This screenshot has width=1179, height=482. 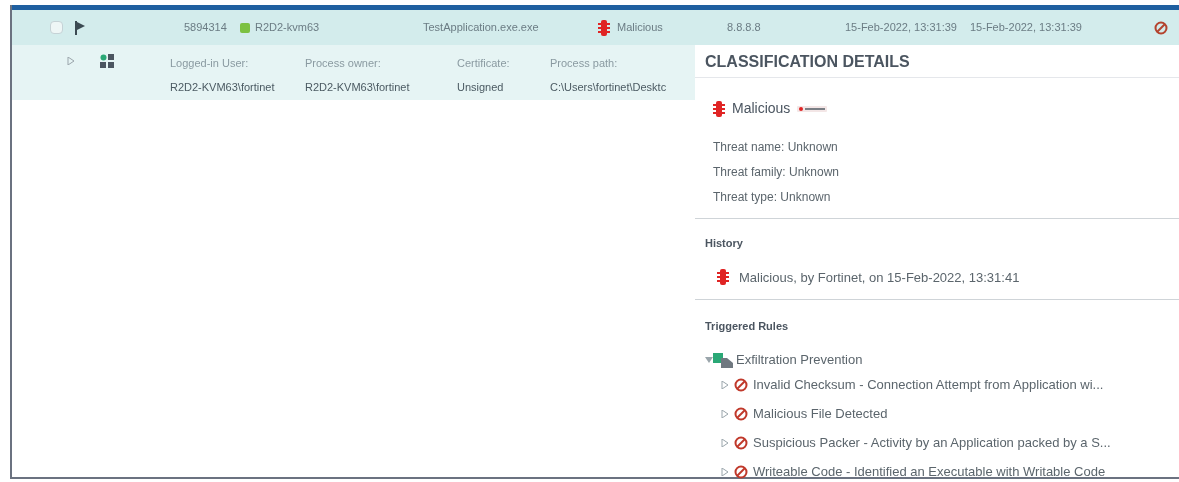 What do you see at coordinates (481, 87) in the screenshot?
I see `field-value: Unsigned` at bounding box center [481, 87].